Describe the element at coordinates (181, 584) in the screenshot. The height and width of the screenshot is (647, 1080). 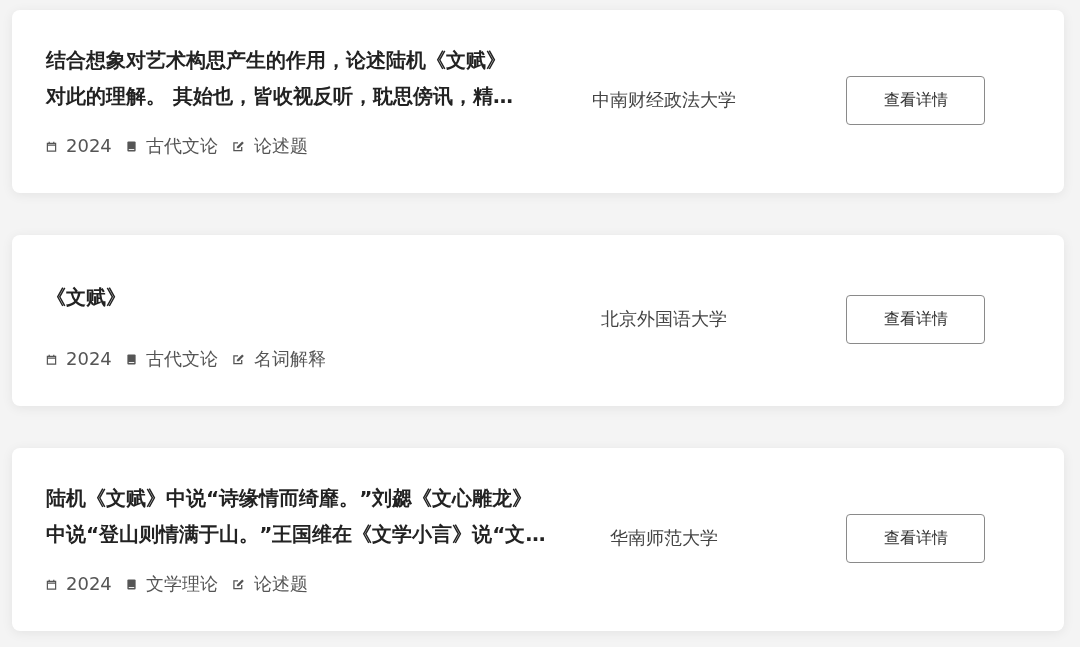
I see `subject-text: 文学理论` at that location.